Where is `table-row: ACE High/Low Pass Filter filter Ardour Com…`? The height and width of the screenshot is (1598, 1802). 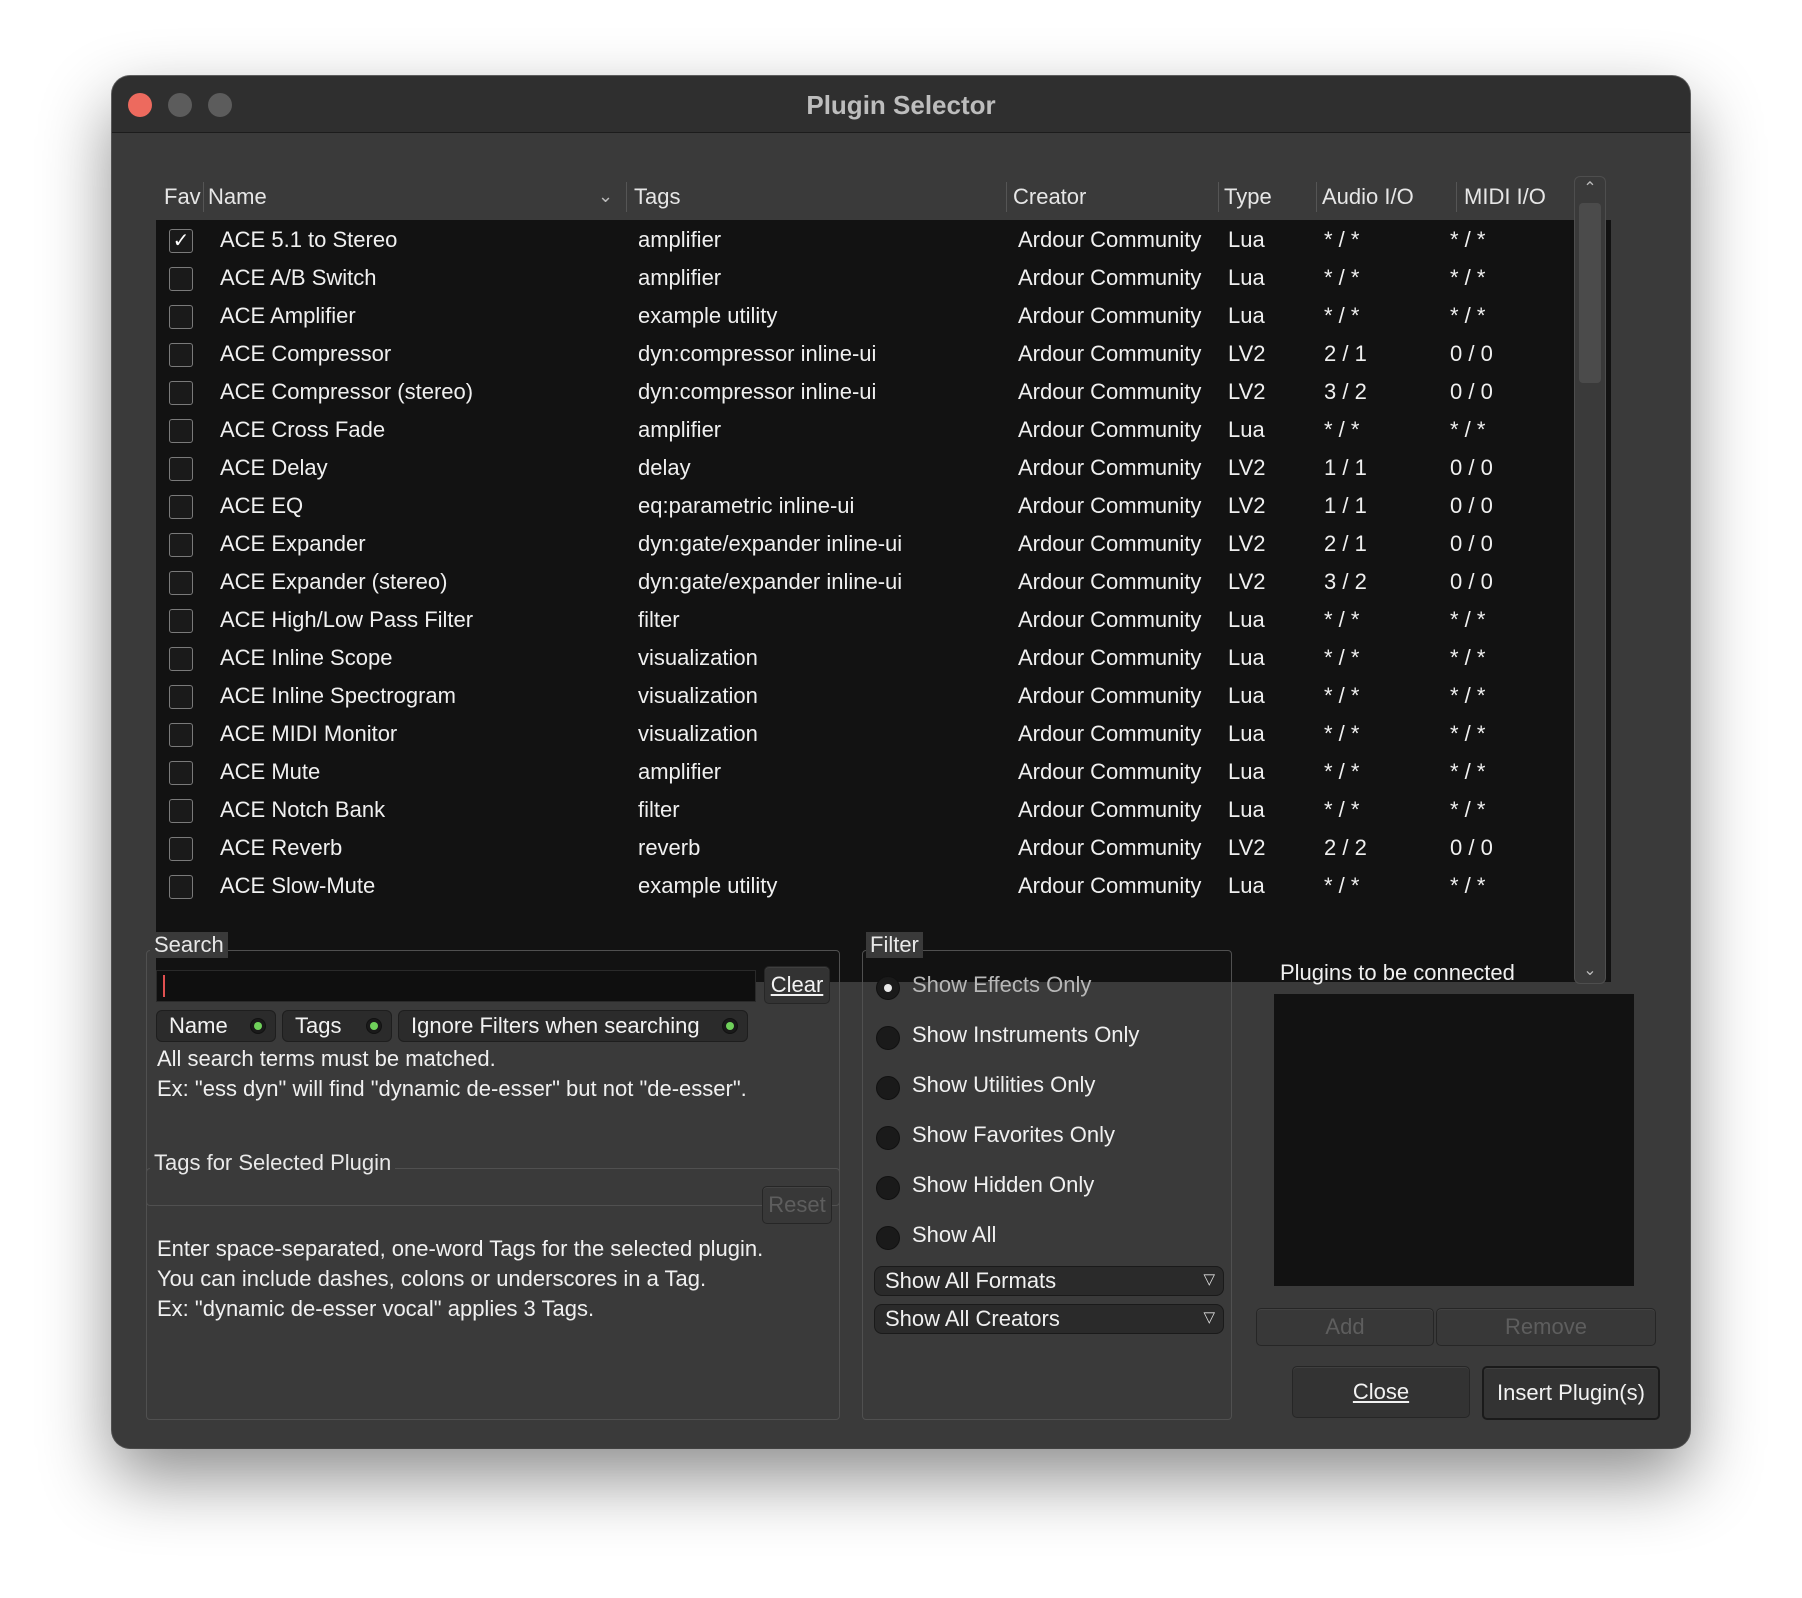 table-row: ACE High/Low Pass Filter filter Ardour Com… is located at coordinates (883, 621).